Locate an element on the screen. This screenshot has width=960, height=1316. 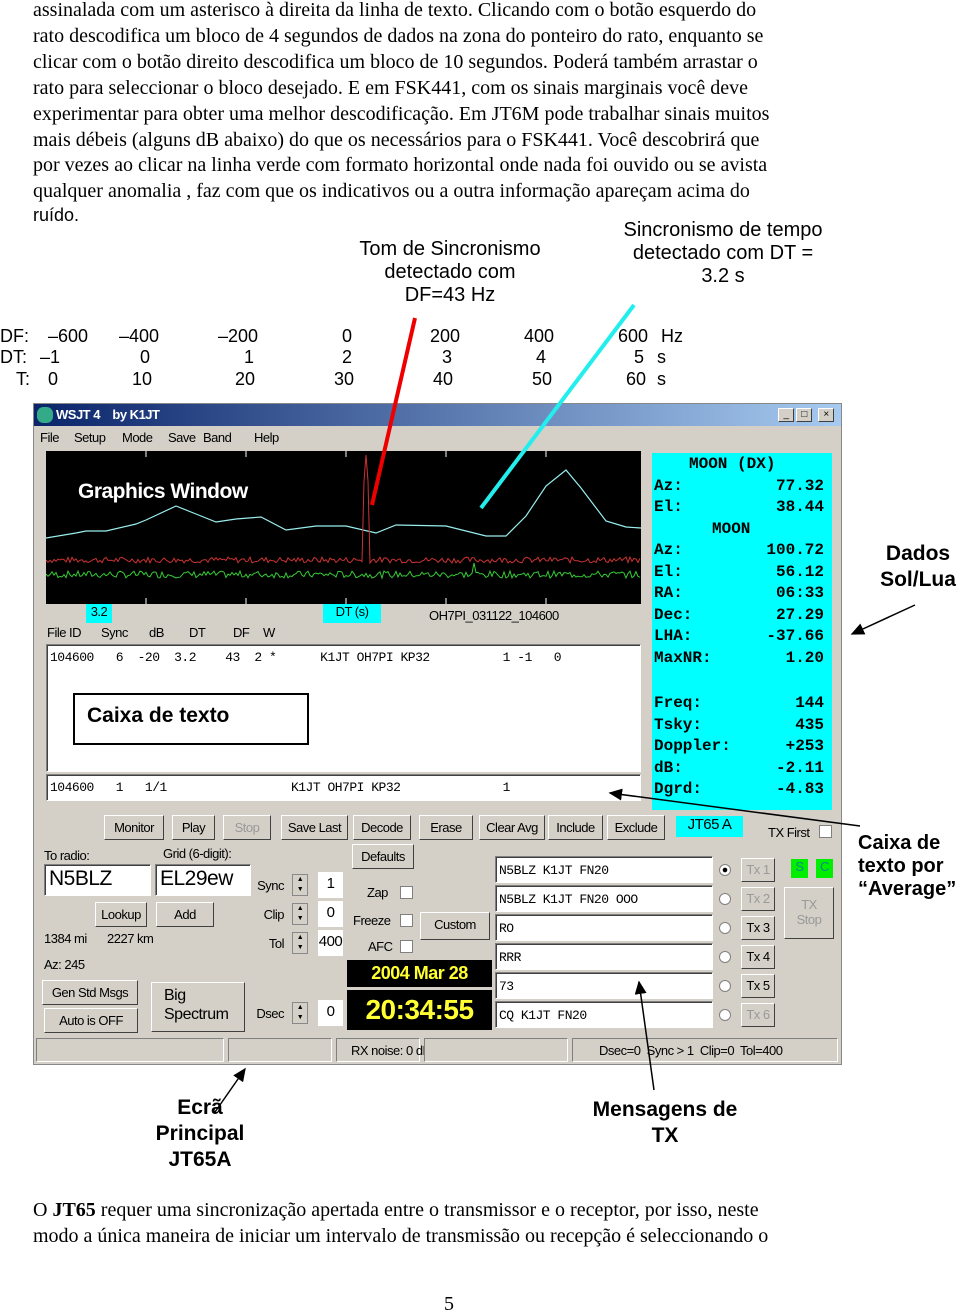
column-header: dB is located at coordinates (156, 632).